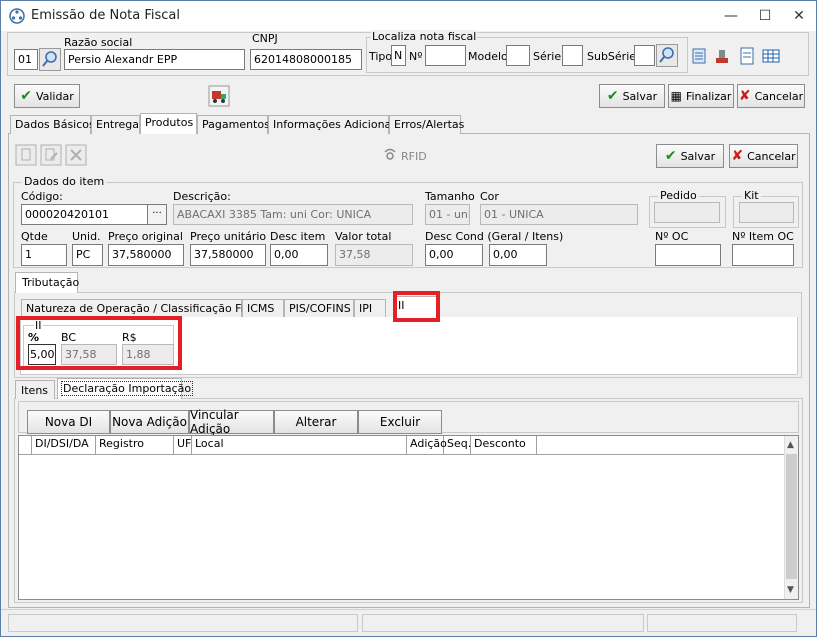 This screenshot has height=637, width=817. Describe the element at coordinates (263, 308) in the screenshot. I see `subtab-icms: ICMS` at that location.